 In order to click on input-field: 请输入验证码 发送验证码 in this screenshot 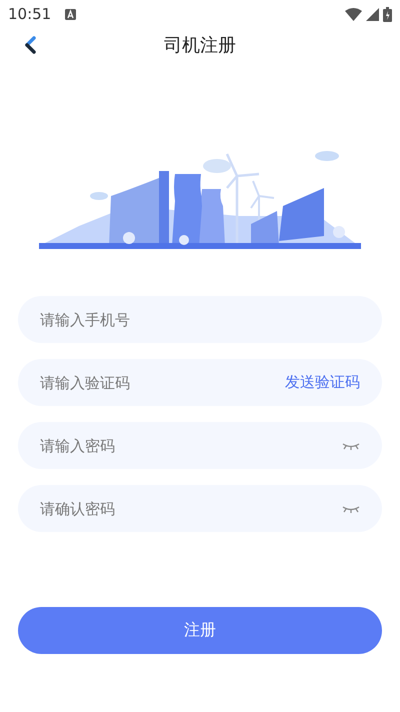, I will do `click(200, 382)`.